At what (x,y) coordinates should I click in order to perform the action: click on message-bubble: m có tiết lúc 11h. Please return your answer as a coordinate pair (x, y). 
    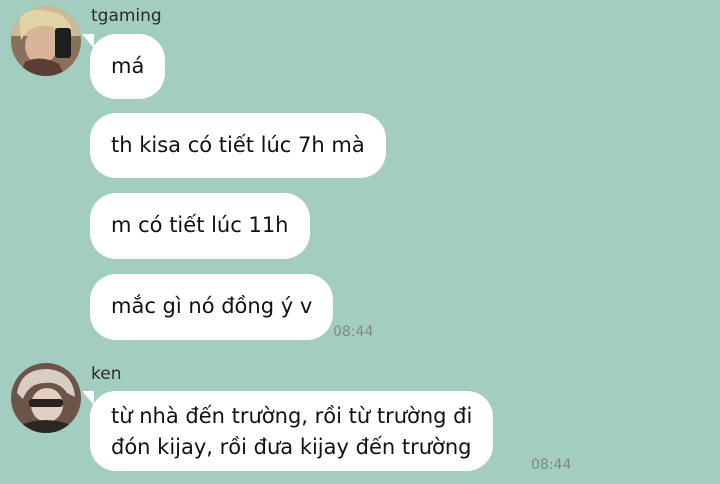
    Looking at the image, I should click on (200, 226).